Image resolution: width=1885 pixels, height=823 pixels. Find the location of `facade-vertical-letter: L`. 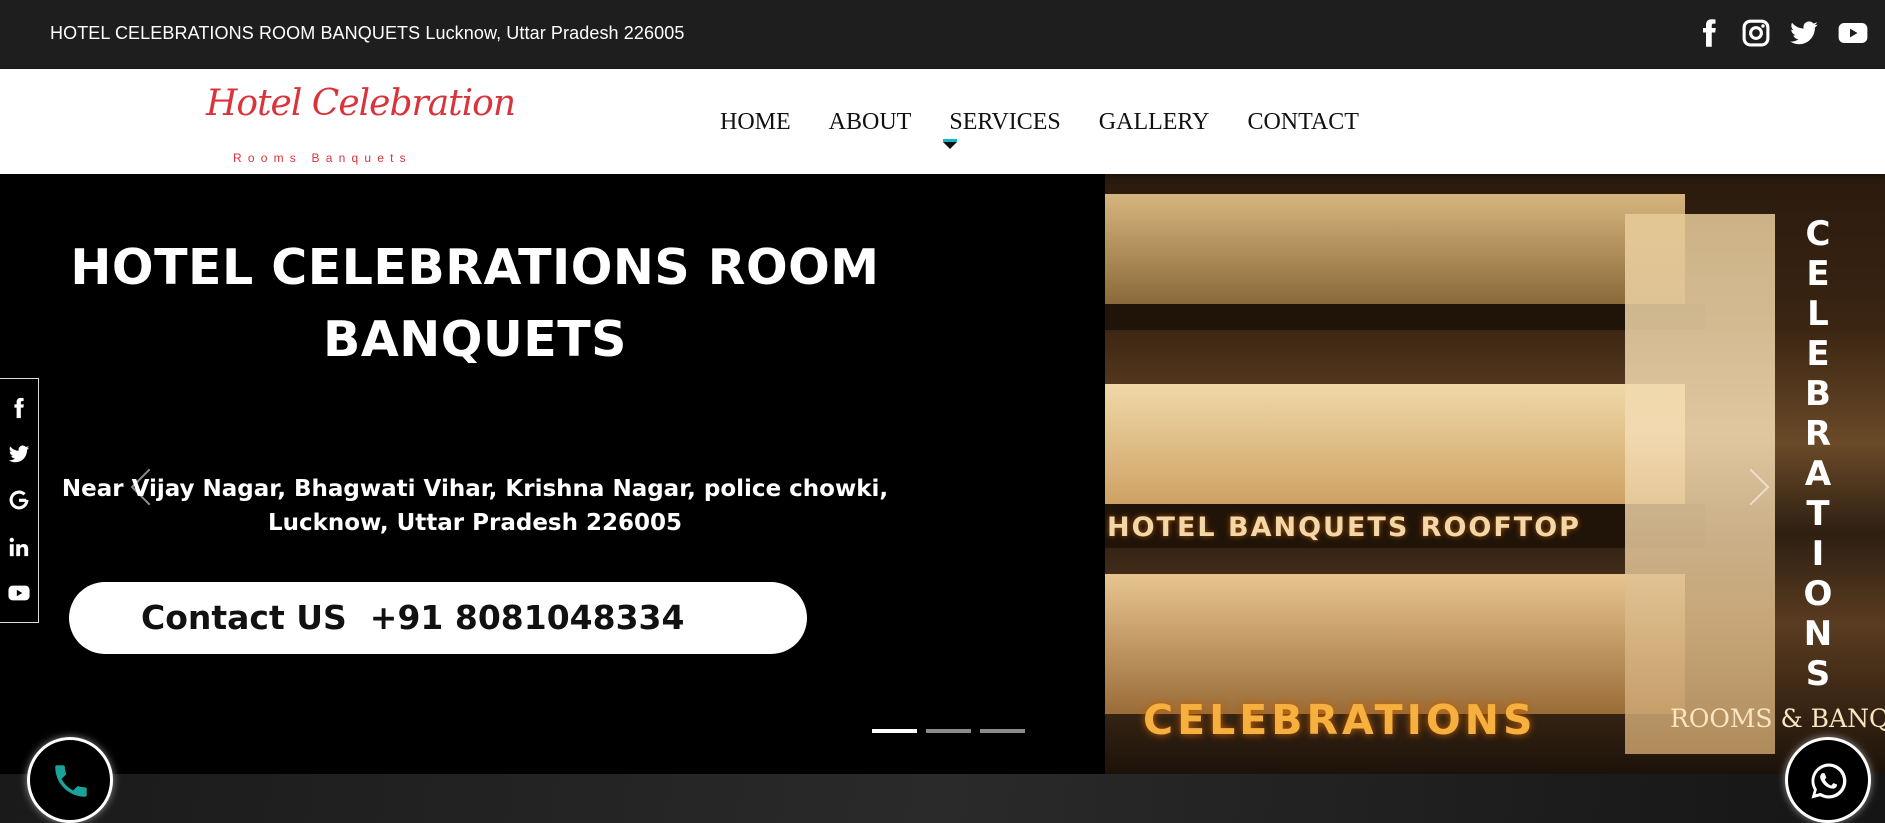

facade-vertical-letter: L is located at coordinates (1818, 314).